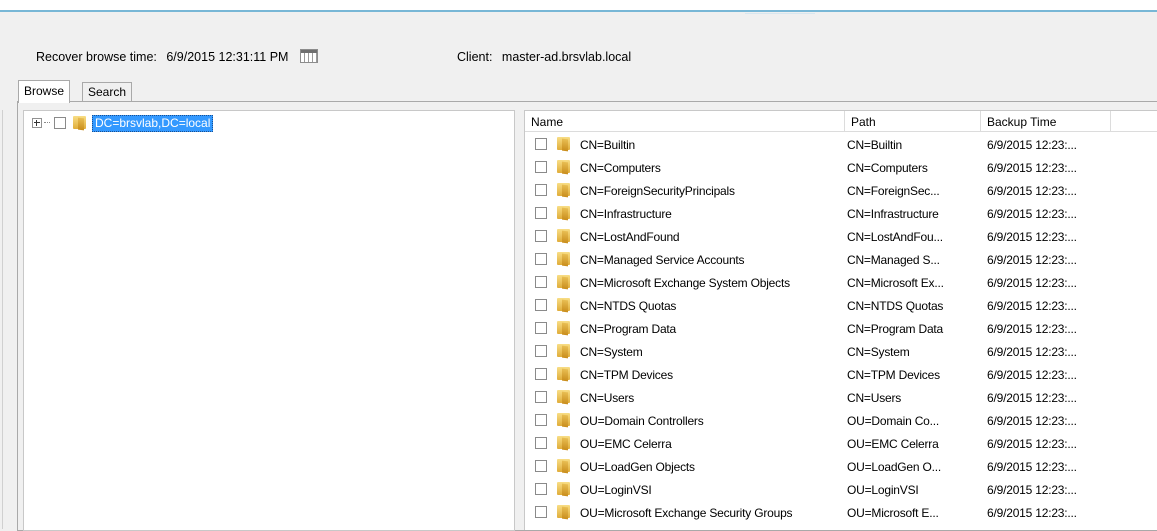 This screenshot has width=1157, height=531. I want to click on client-info: Client: master-ad.brsvlab.local, so click(544, 57).